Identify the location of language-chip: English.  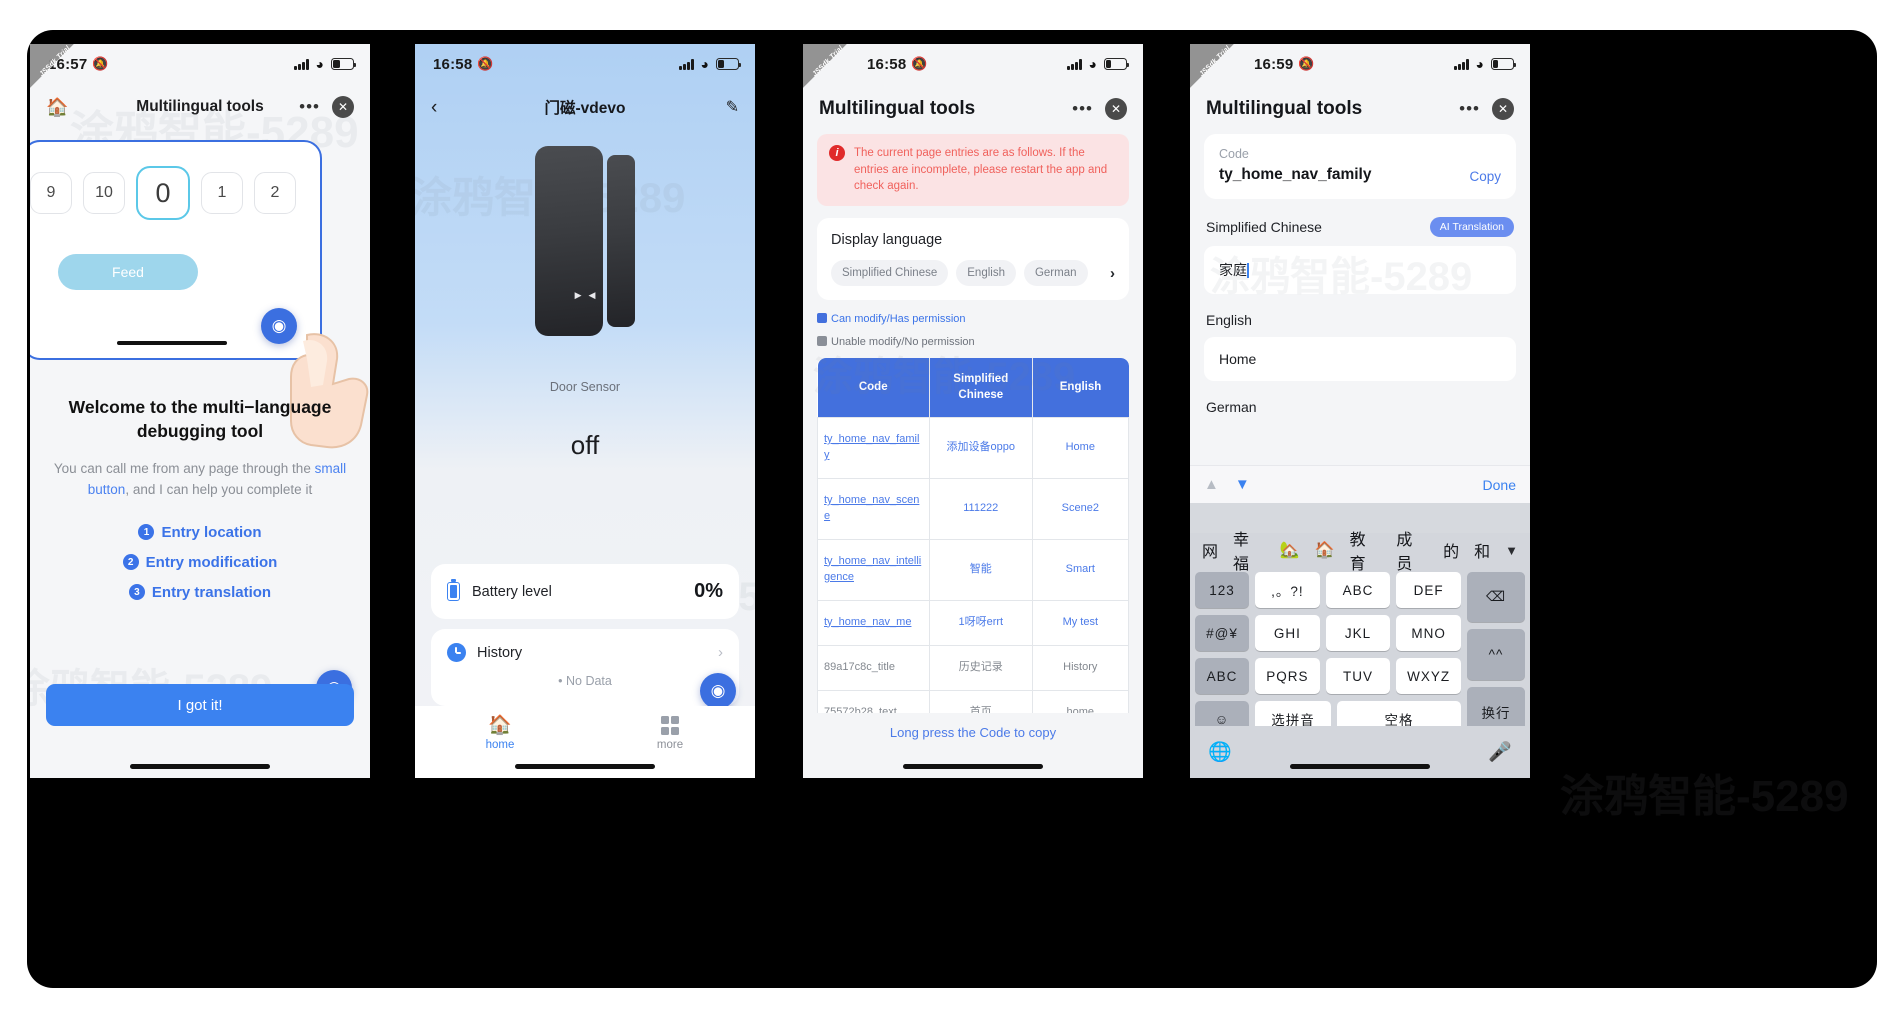
(986, 273).